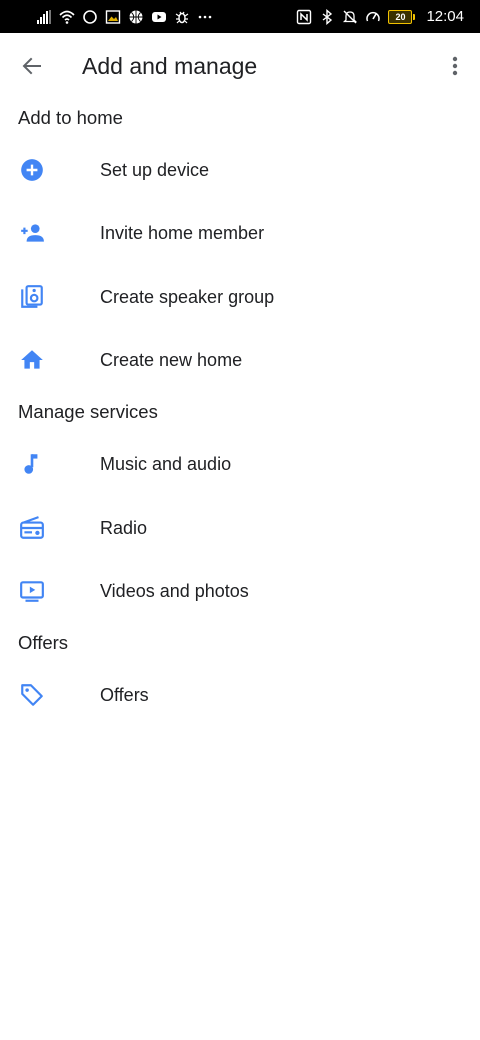 Image resolution: width=480 pixels, height=1040 pixels. What do you see at coordinates (159, 17) in the screenshot?
I see `youtube-icon` at bounding box center [159, 17].